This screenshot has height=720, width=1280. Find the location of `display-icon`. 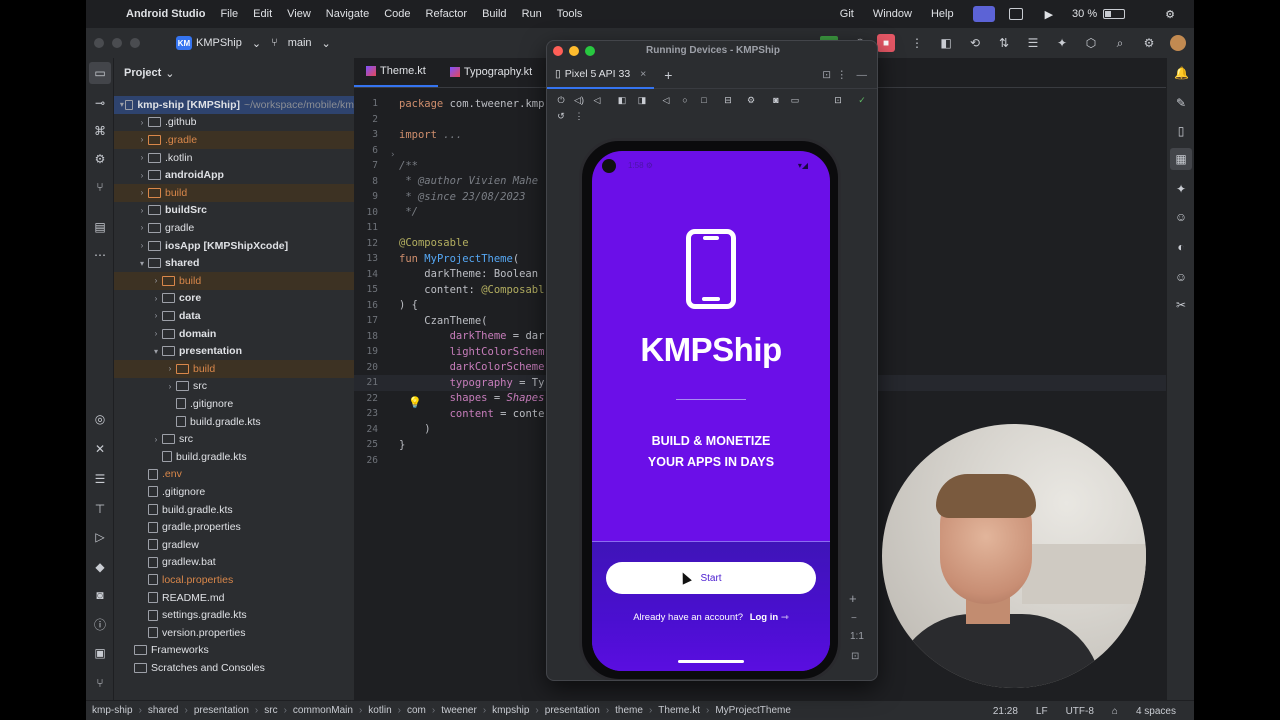

display-icon is located at coordinates (1015, 14).